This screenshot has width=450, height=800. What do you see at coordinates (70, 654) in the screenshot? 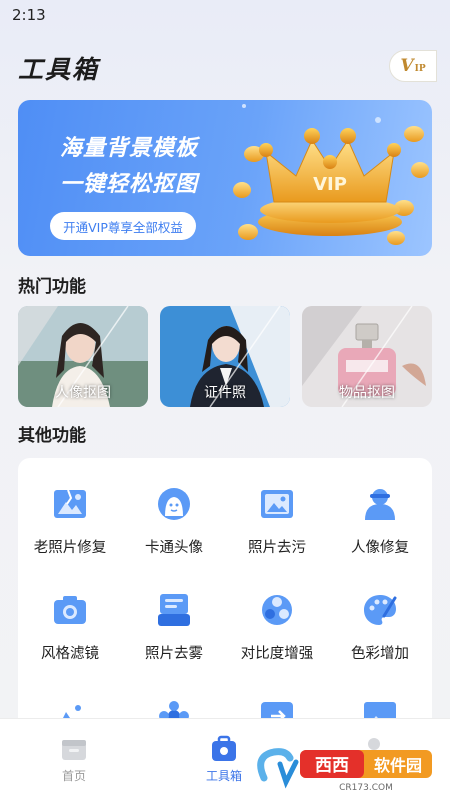
I see `tool-label: 风格滤镜` at bounding box center [70, 654].